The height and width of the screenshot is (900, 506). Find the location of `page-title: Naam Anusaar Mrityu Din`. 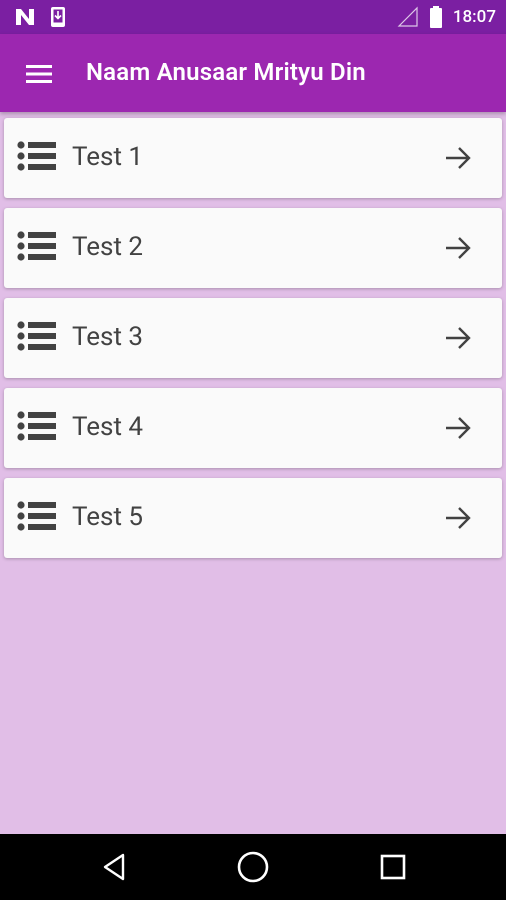

page-title: Naam Anusaar Mrityu Din is located at coordinates (226, 72).